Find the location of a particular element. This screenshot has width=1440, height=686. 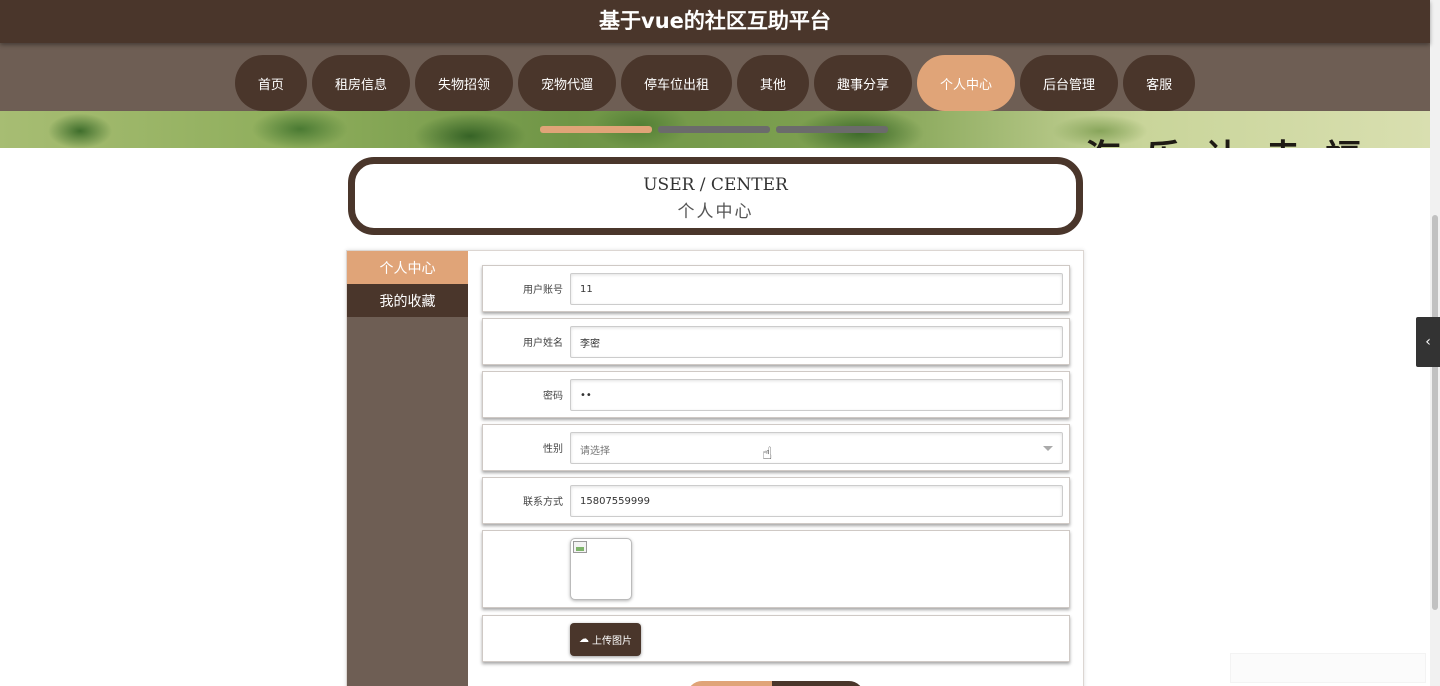

password-input is located at coordinates (816, 395).